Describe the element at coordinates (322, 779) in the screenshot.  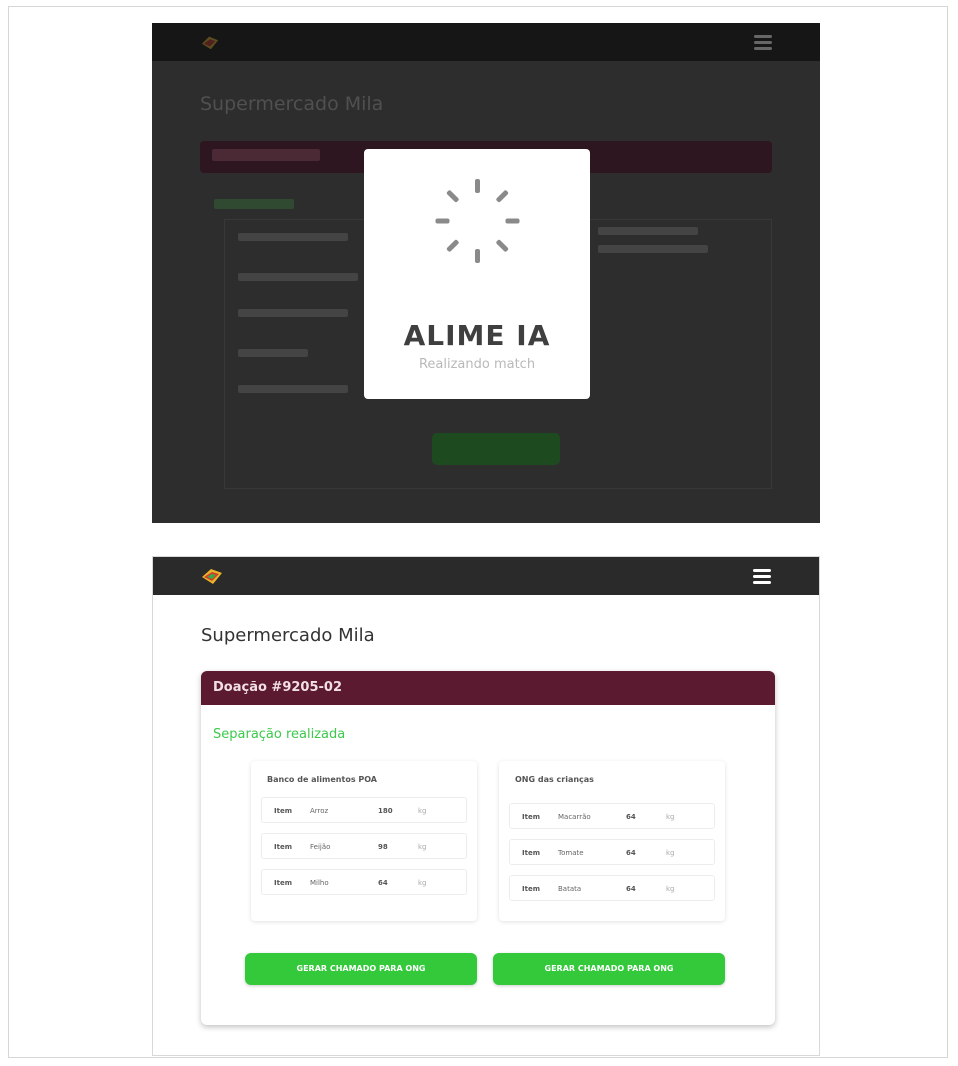
I see `panel-title: Banco de alimentos POA` at that location.